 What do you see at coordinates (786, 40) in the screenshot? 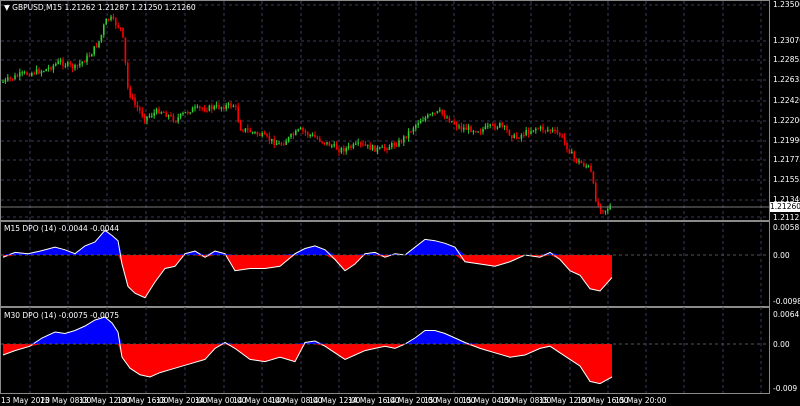
I see `price-label: 1.23070` at bounding box center [786, 40].